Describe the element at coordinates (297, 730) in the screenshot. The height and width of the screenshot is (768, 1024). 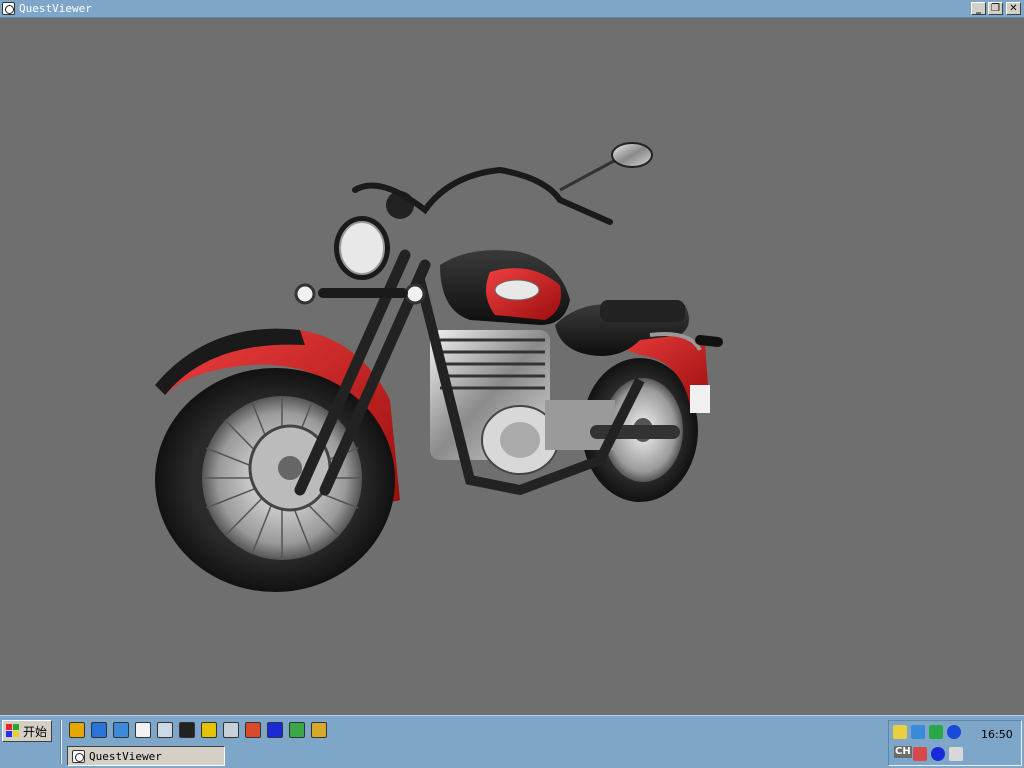
I see `movie-icon` at that location.